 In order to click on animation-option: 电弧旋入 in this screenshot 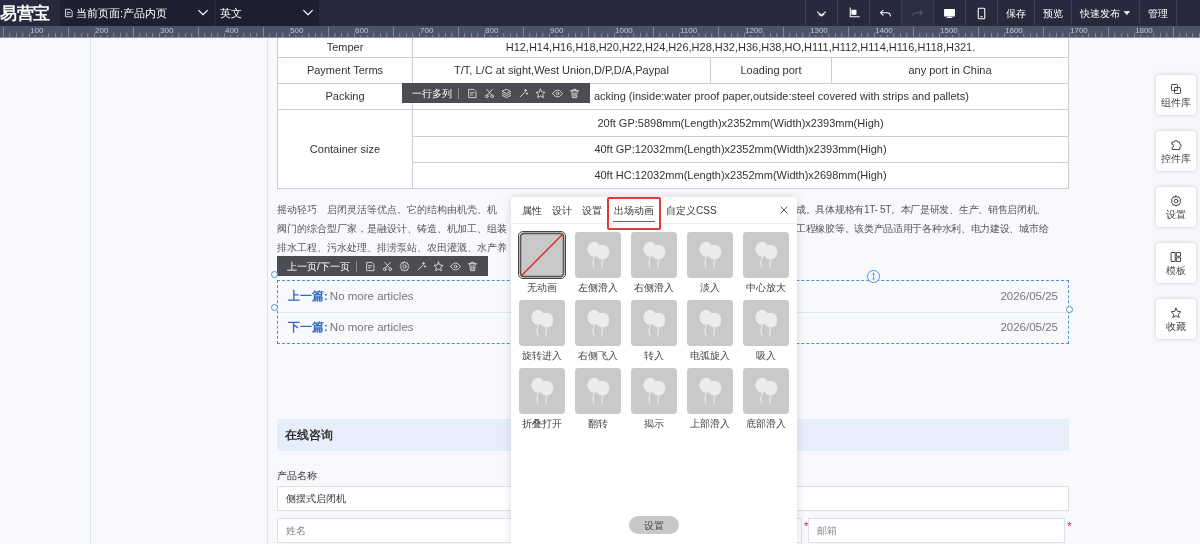, I will do `click(710, 331)`.